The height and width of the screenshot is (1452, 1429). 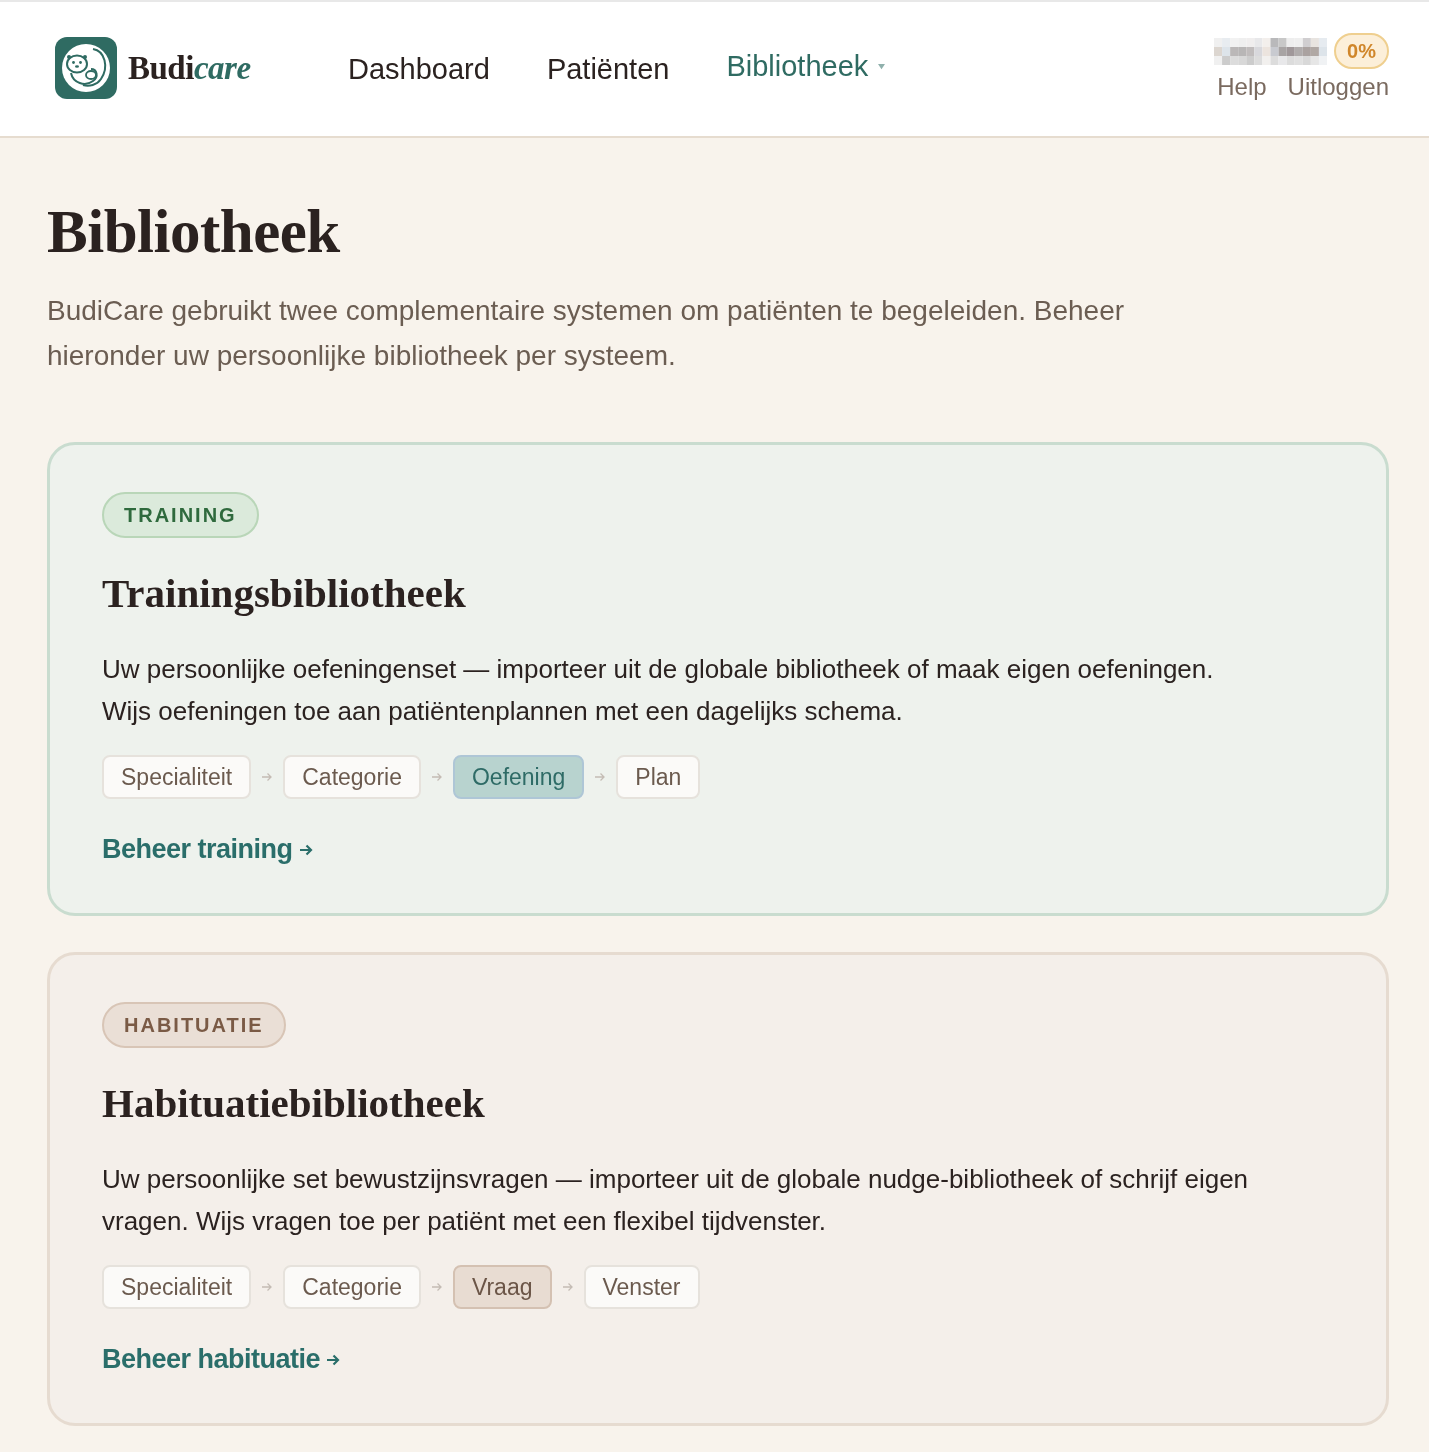 What do you see at coordinates (1242, 87) in the screenshot?
I see `header-link: Help` at bounding box center [1242, 87].